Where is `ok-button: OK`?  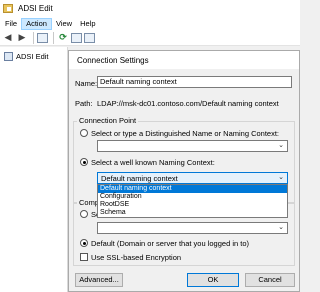 ok-button: OK is located at coordinates (213, 280).